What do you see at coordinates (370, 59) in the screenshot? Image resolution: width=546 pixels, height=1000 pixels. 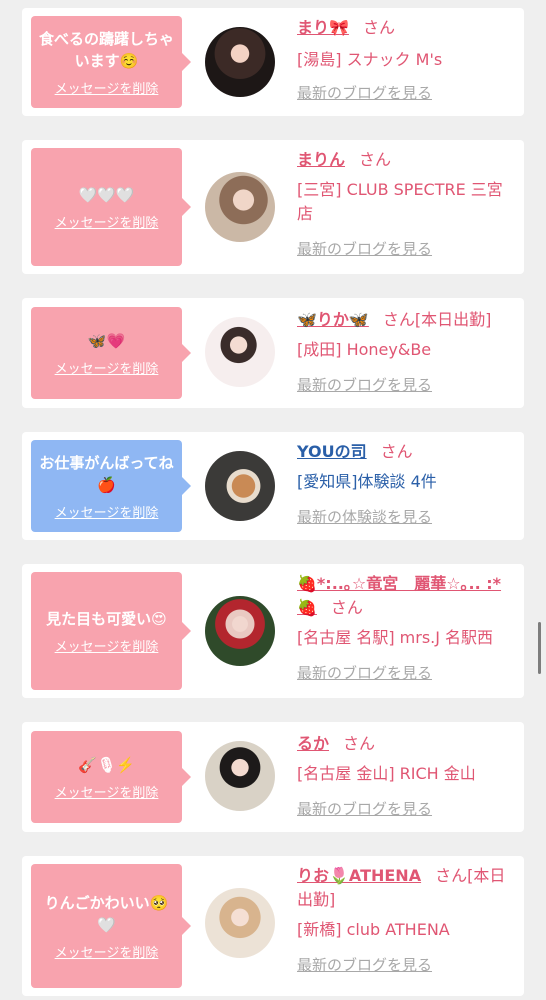 I see `shop-text: [湯島] スナック M's` at bounding box center [370, 59].